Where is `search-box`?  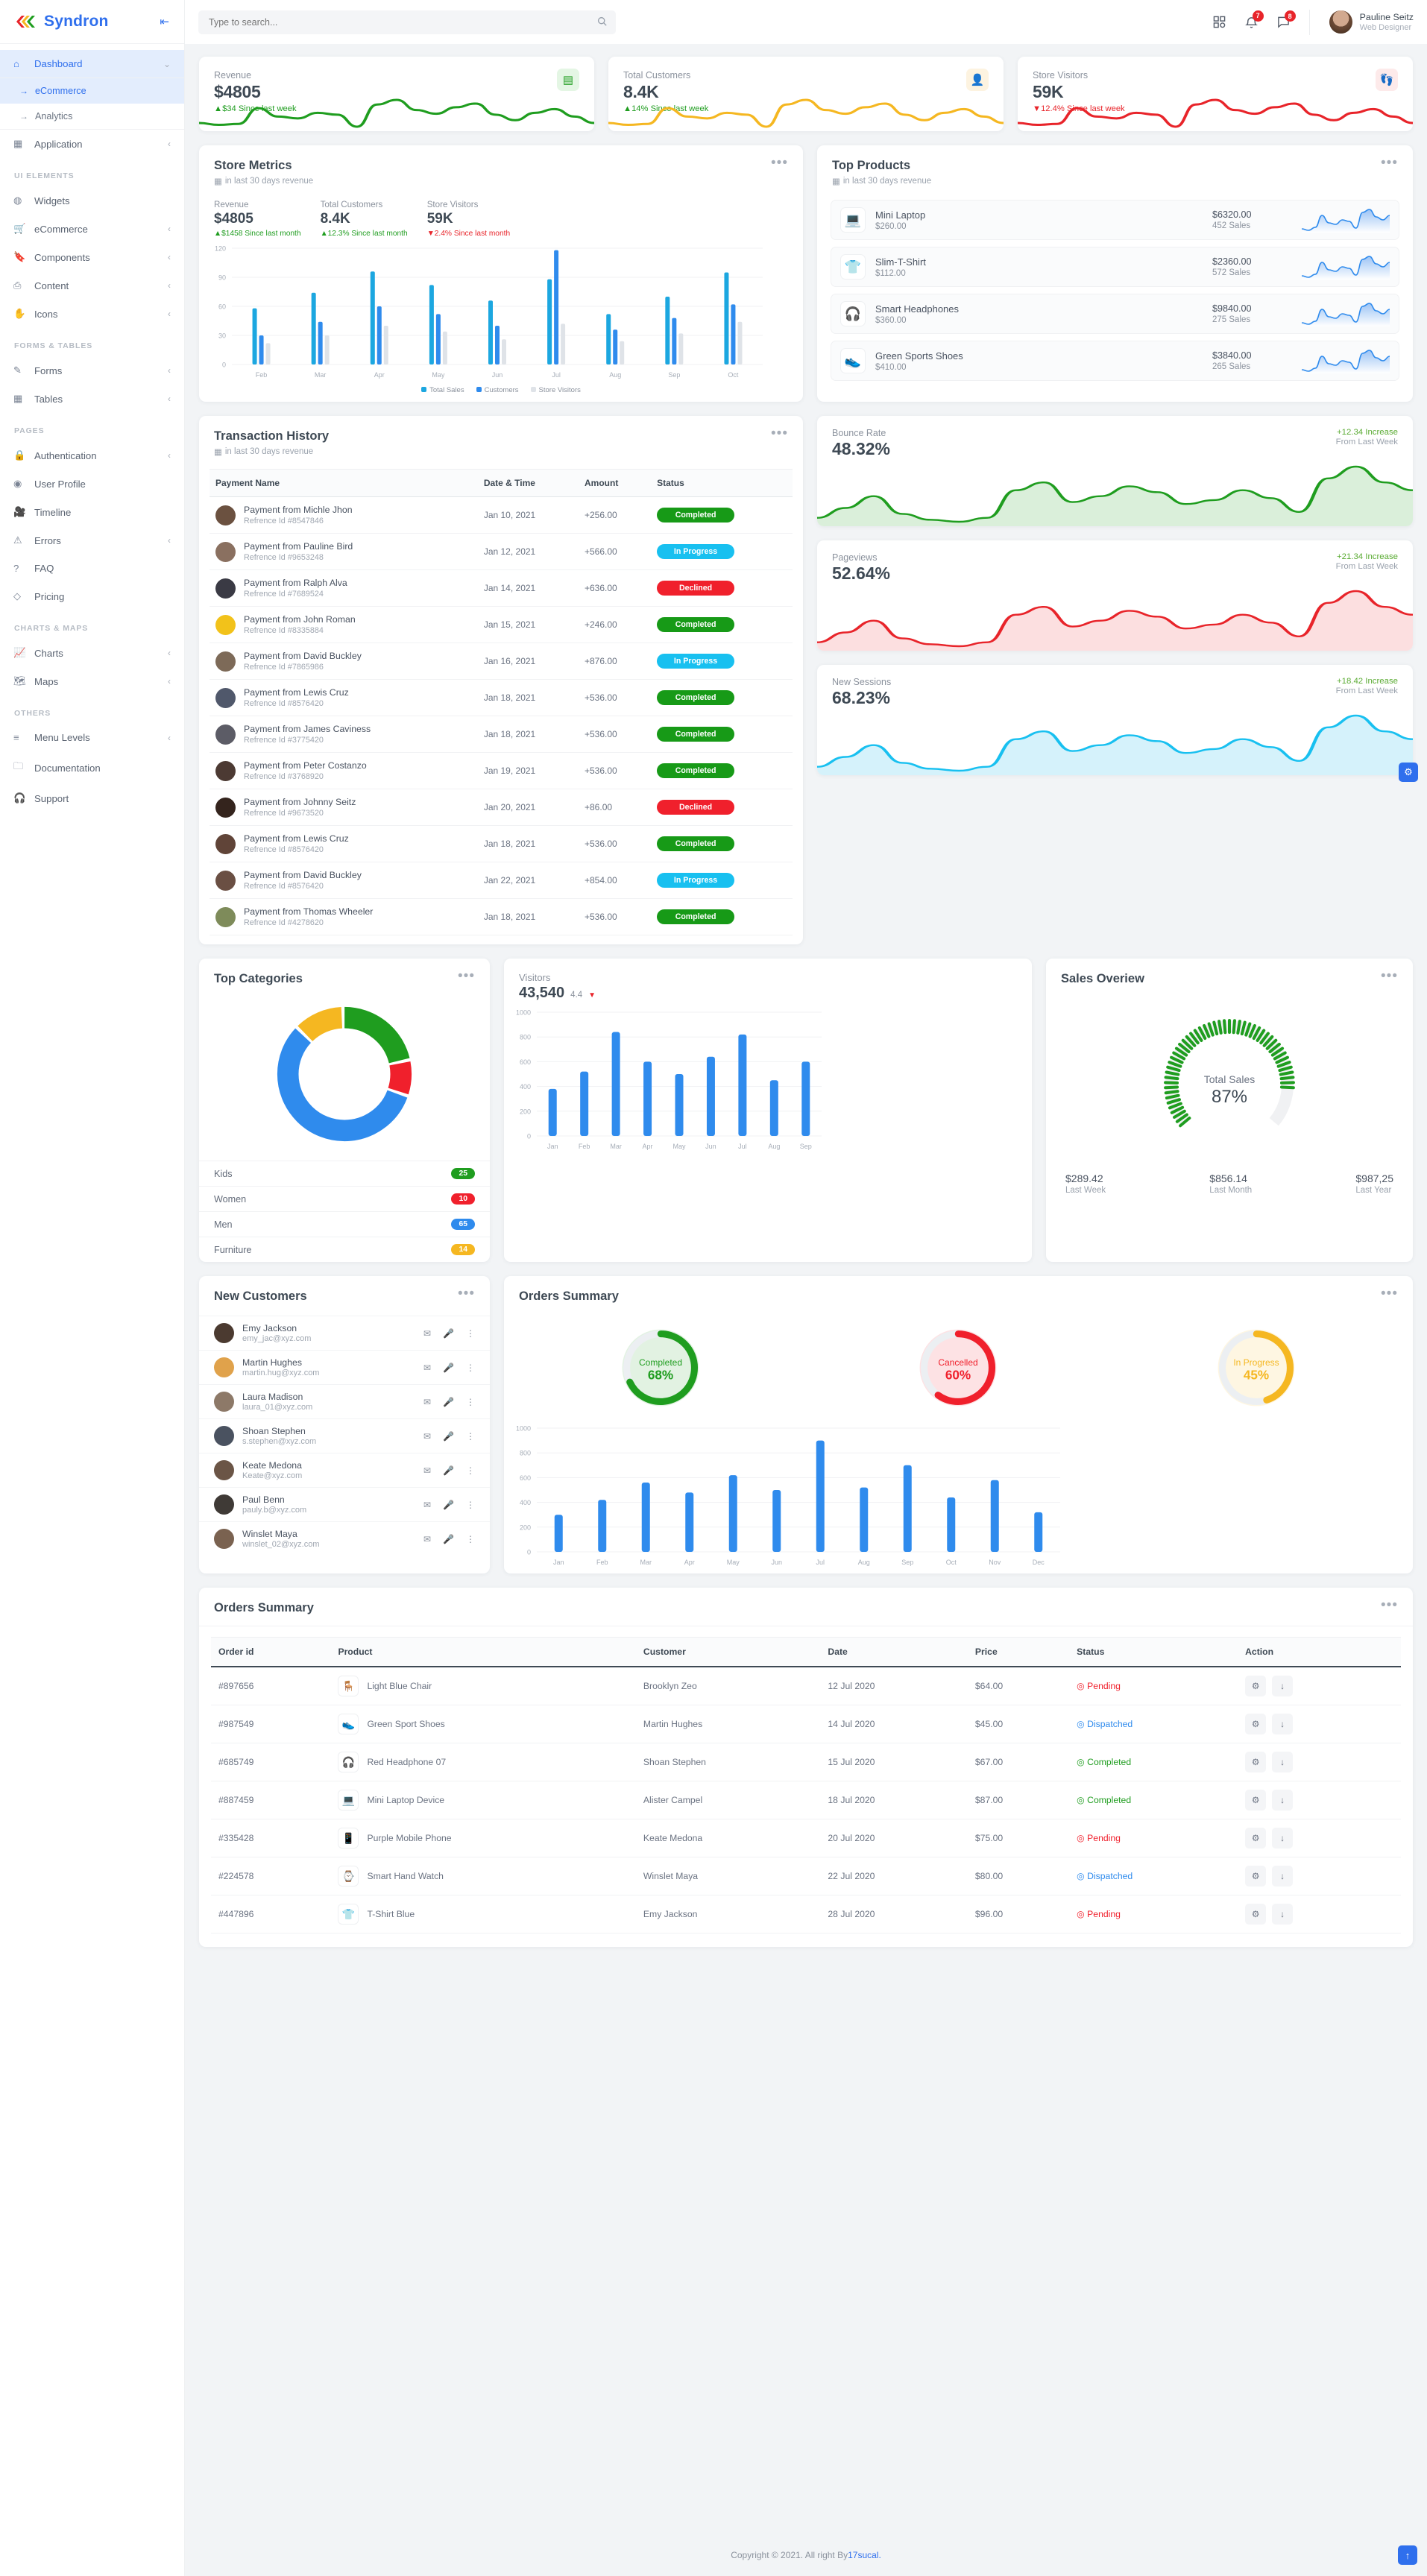 search-box is located at coordinates (407, 22).